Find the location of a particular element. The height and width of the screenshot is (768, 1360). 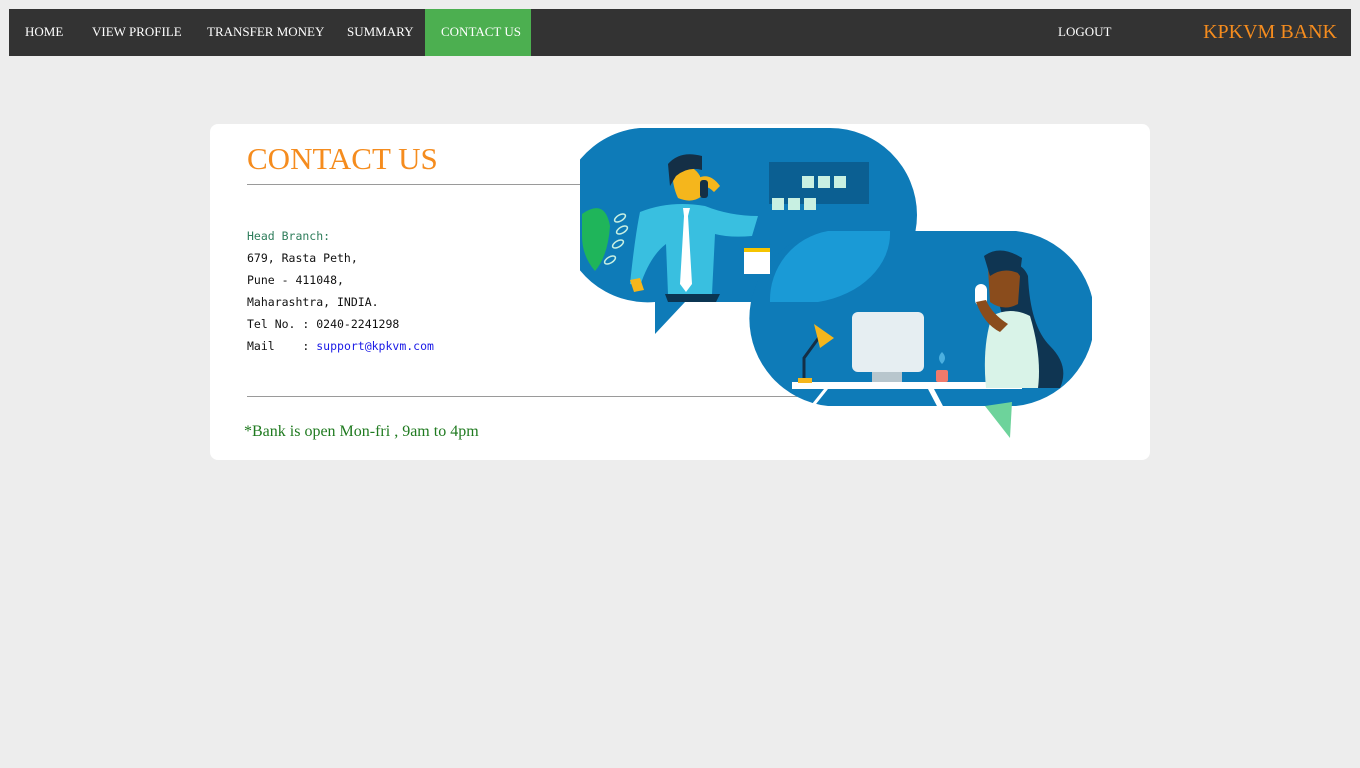

nav-logout: LOGOUT is located at coordinates (1084, 32).